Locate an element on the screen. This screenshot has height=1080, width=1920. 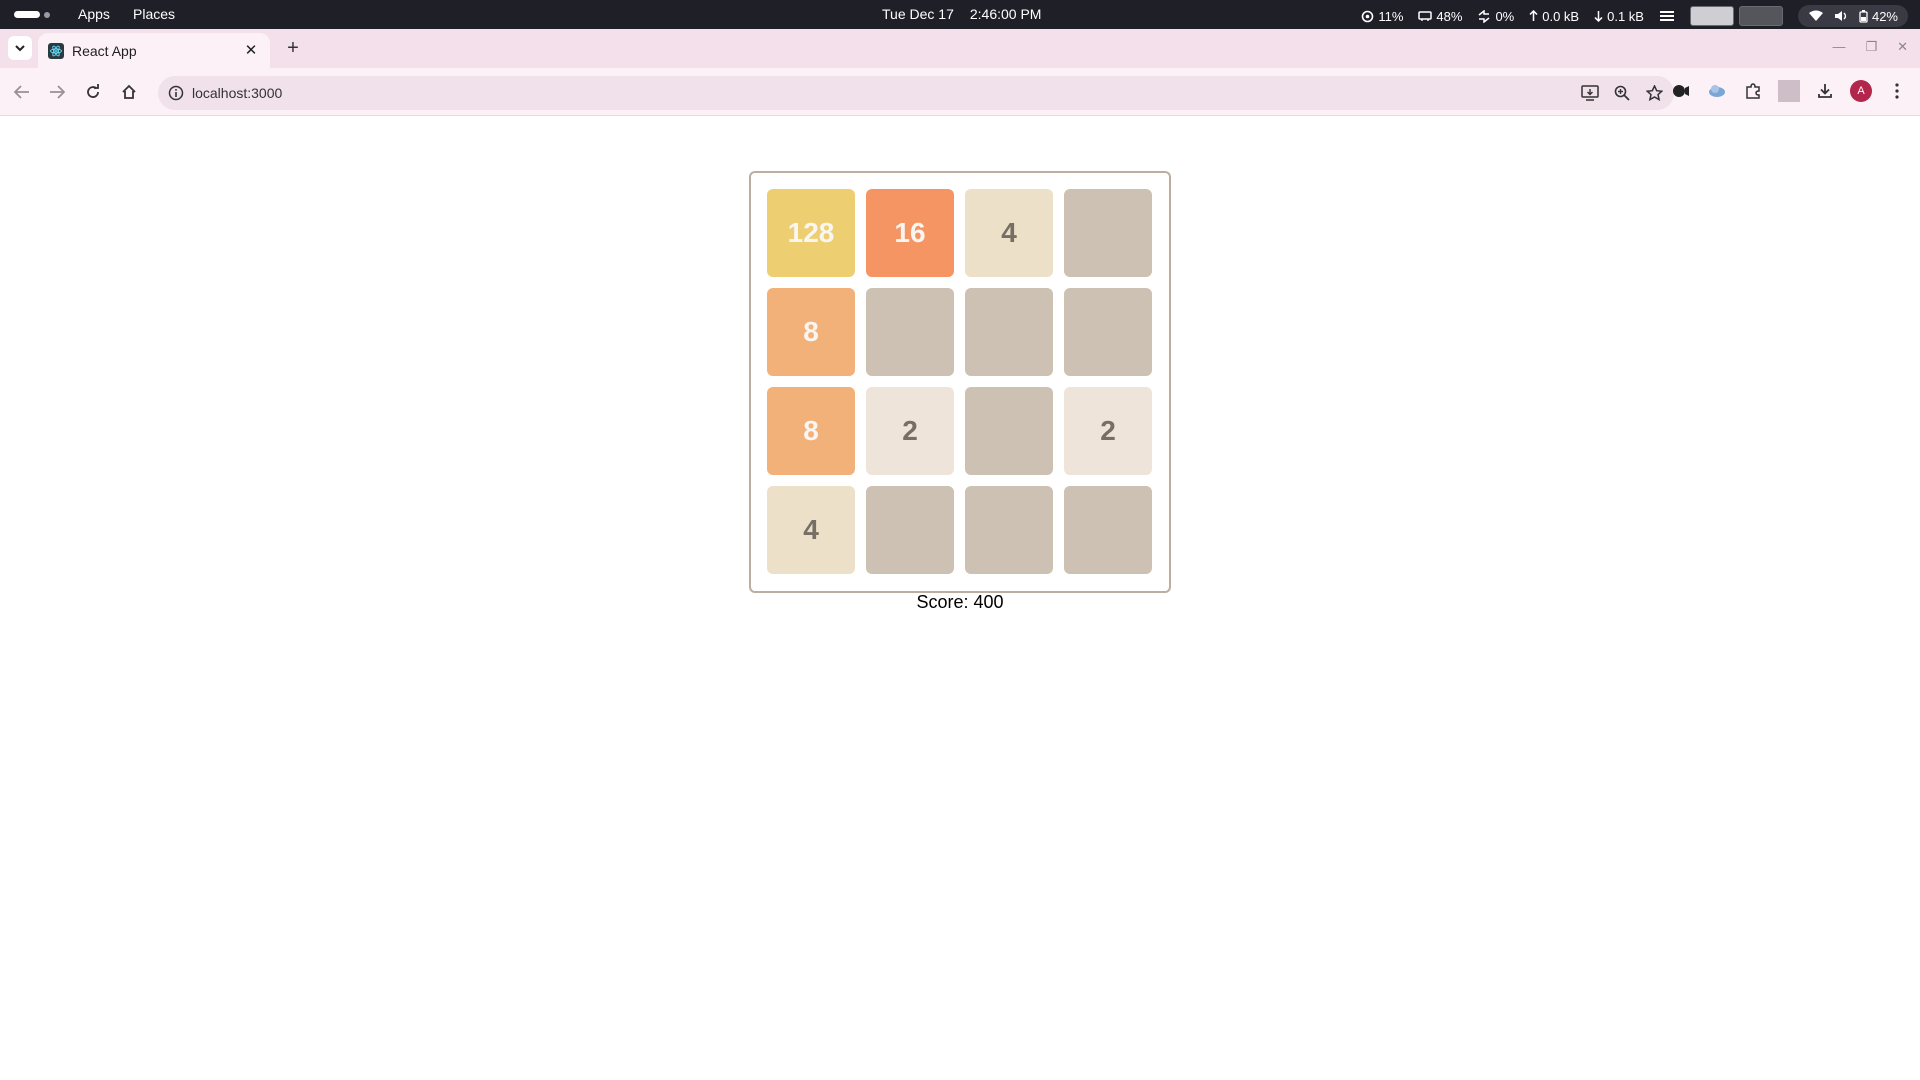
downloads-icon is located at coordinates (1825, 91).